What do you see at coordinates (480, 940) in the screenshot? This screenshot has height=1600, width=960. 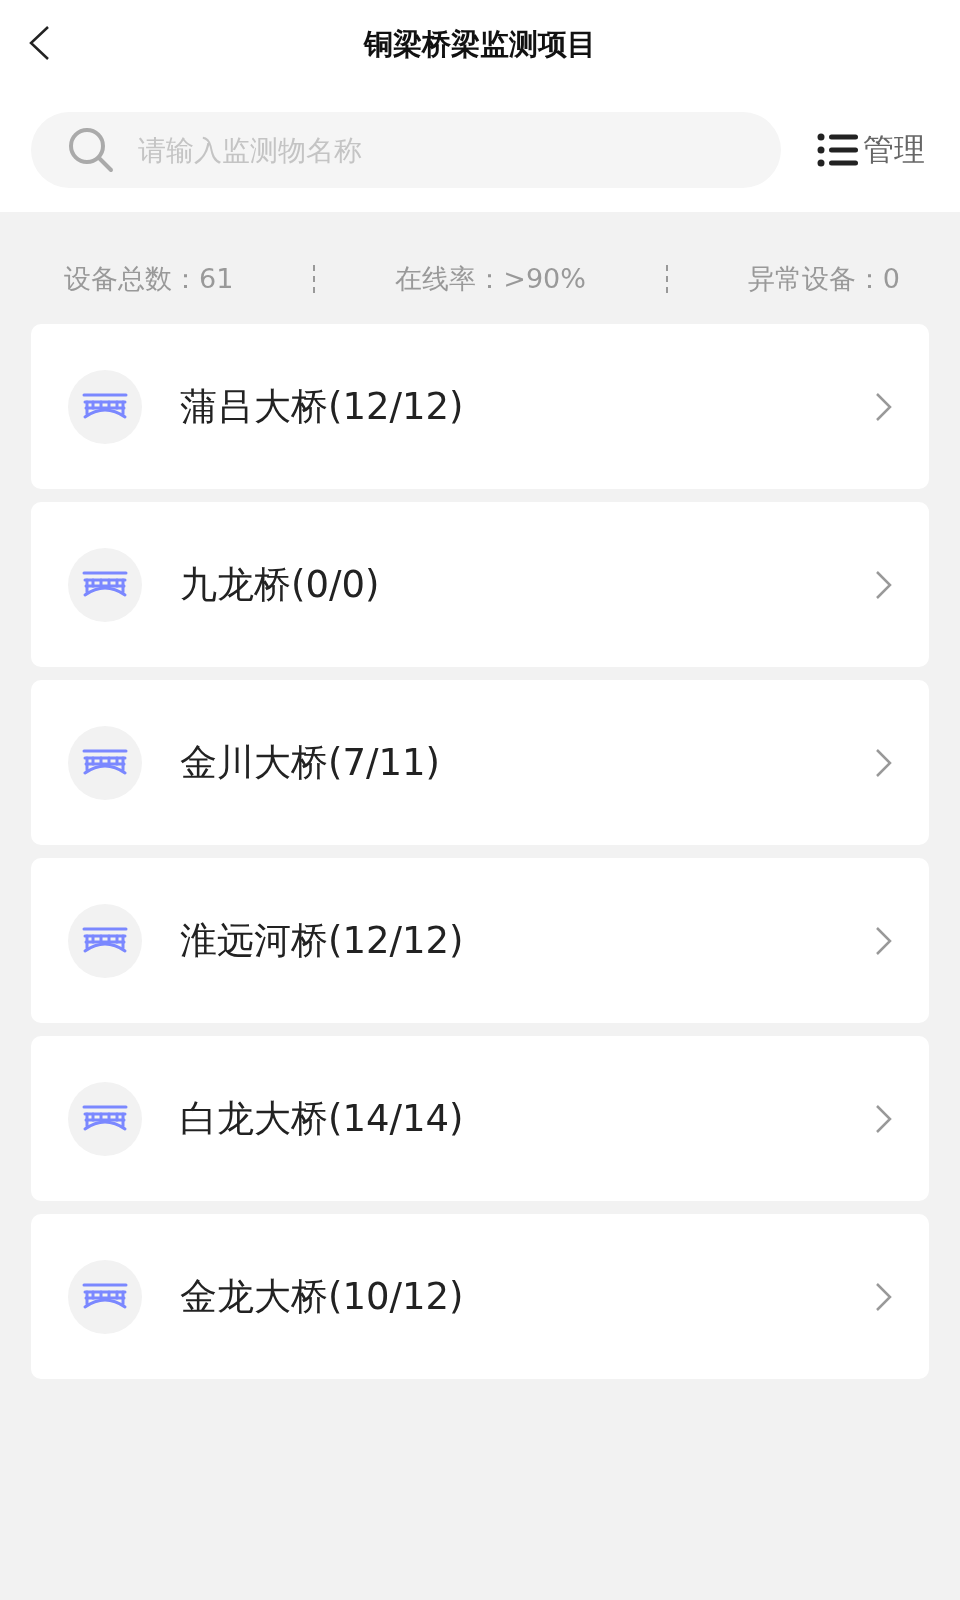 I see `bridge-card: 淮远河桥(12/12)` at bounding box center [480, 940].